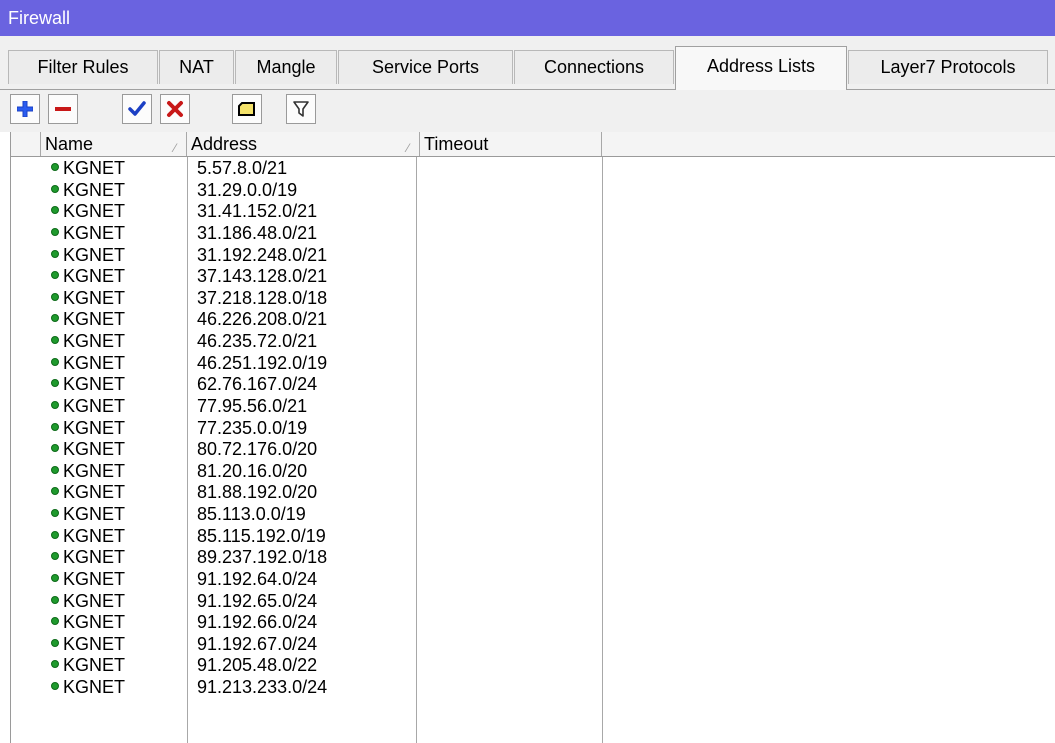  Describe the element at coordinates (533, 493) in the screenshot. I see `table-row: KGNET 81.88.192.0/20` at that location.